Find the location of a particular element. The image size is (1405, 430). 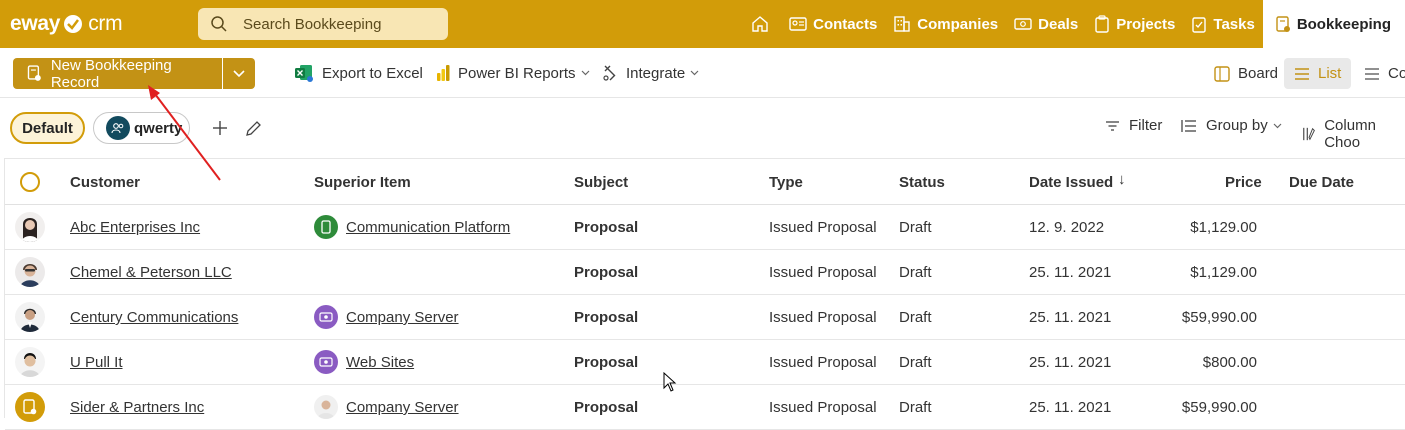

power-bi-reports-button: Power BI Reports is located at coordinates (513, 73).